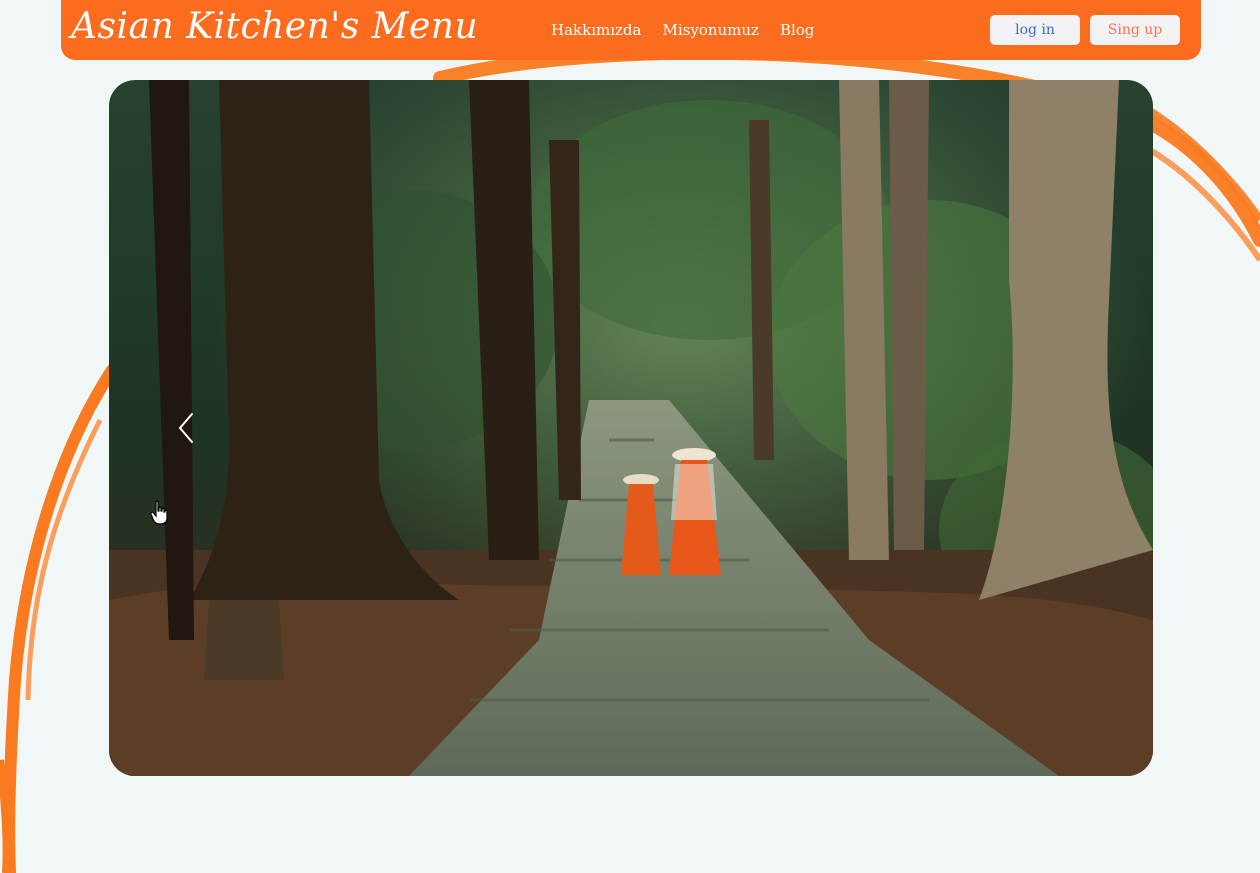 Image resolution: width=1260 pixels, height=873 pixels. I want to click on nav-links: Hakkımızda Misyonumuz Blog, so click(682, 30).